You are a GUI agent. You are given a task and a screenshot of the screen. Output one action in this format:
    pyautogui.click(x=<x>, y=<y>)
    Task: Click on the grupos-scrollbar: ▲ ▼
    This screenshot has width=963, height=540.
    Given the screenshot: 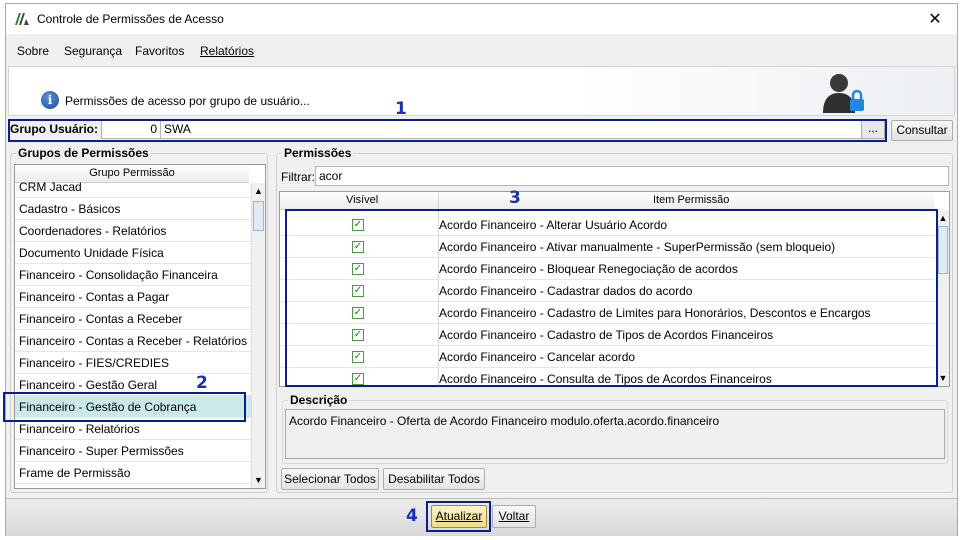 What is the action you would take?
    pyautogui.click(x=258, y=335)
    